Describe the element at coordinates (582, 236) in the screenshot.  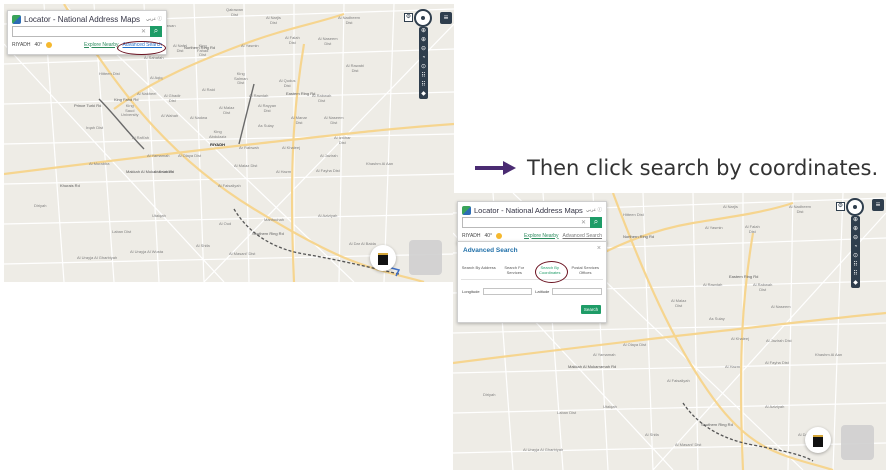
I see `advanced-search-link: Advanced Search` at that location.